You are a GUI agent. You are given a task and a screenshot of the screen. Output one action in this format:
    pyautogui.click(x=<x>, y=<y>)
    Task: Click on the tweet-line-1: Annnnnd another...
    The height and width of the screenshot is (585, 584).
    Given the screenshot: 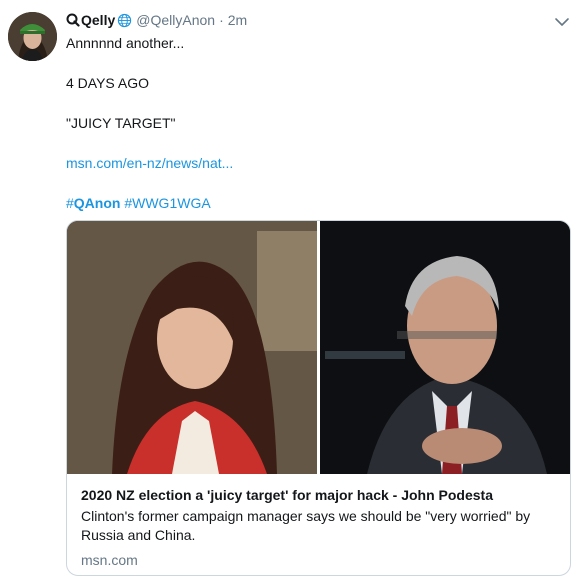 What is the action you would take?
    pyautogui.click(x=125, y=43)
    